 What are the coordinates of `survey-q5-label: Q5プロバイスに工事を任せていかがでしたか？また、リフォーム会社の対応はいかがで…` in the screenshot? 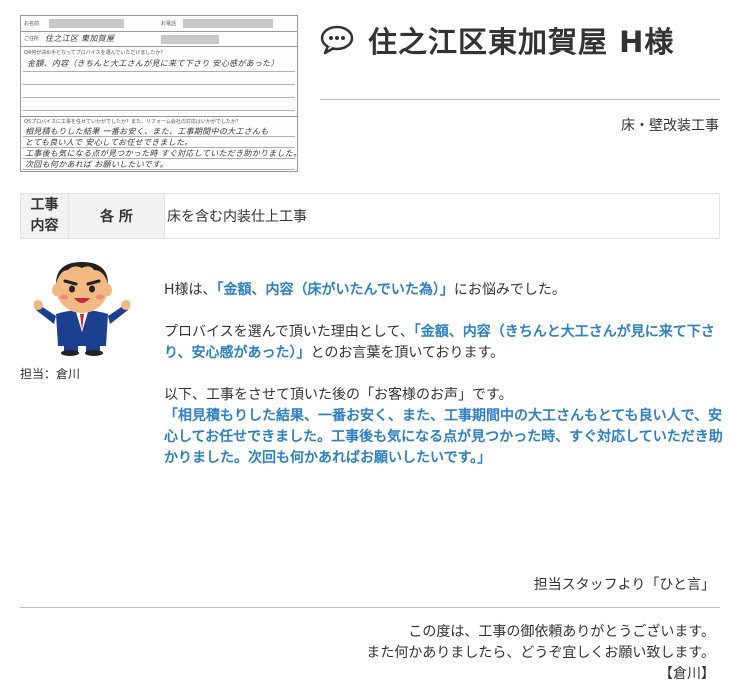 It's located at (132, 122).